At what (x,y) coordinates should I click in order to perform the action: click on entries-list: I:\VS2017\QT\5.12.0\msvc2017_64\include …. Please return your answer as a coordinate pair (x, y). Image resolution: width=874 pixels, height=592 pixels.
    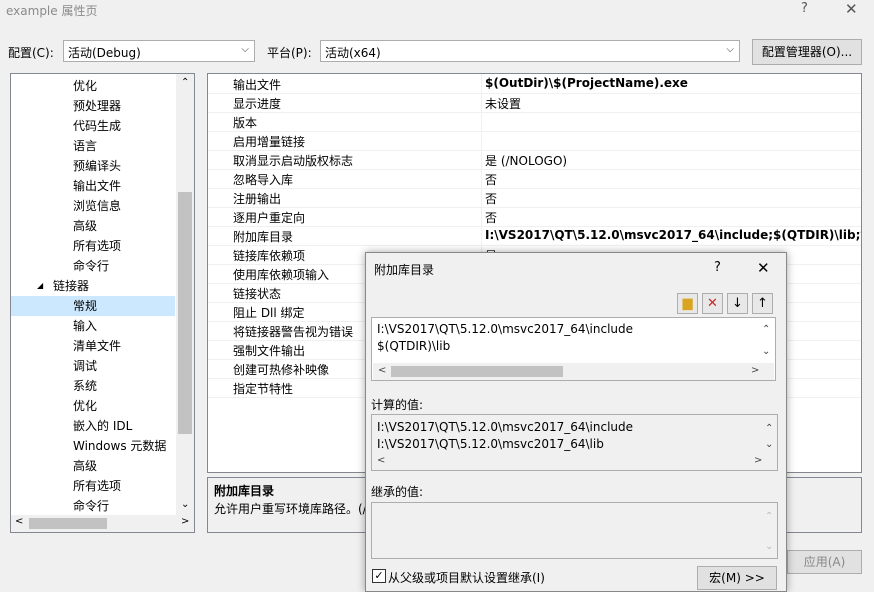
    Looking at the image, I should click on (573, 349).